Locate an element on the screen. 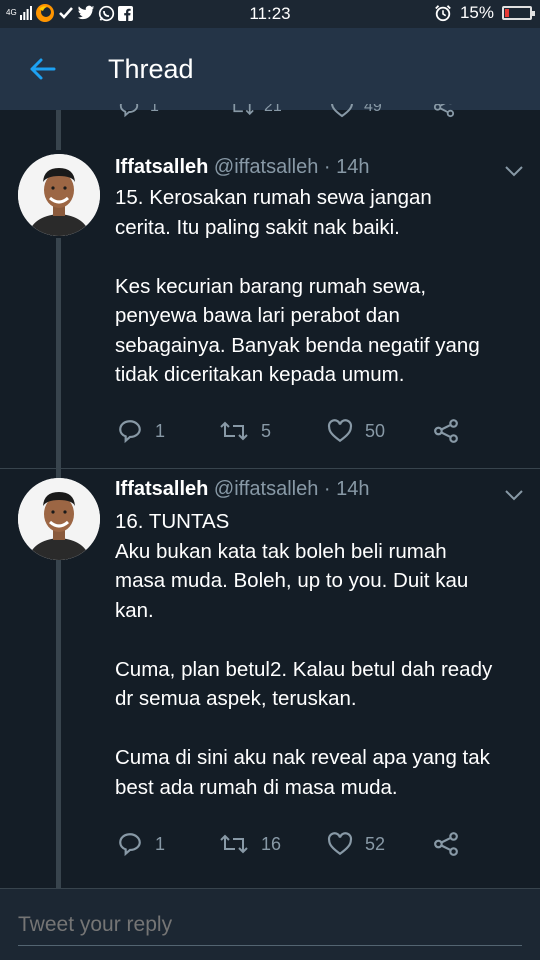  like-count: 49 is located at coordinates (373, 109).